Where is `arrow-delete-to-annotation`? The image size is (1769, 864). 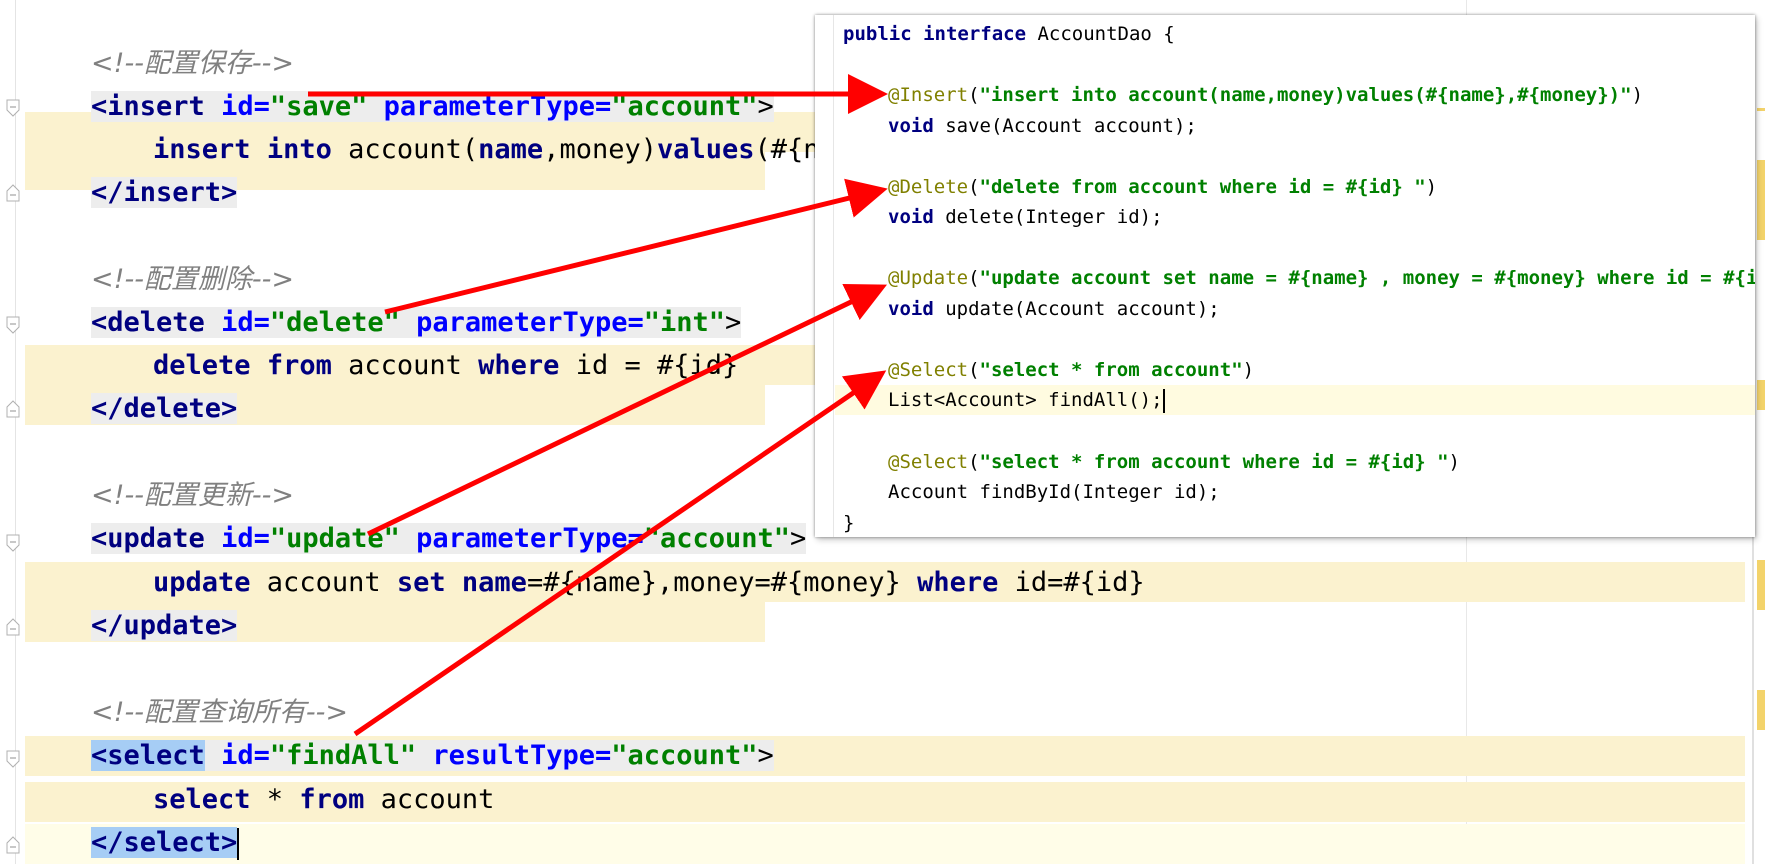
arrow-delete-to-annotation is located at coordinates (636, 246).